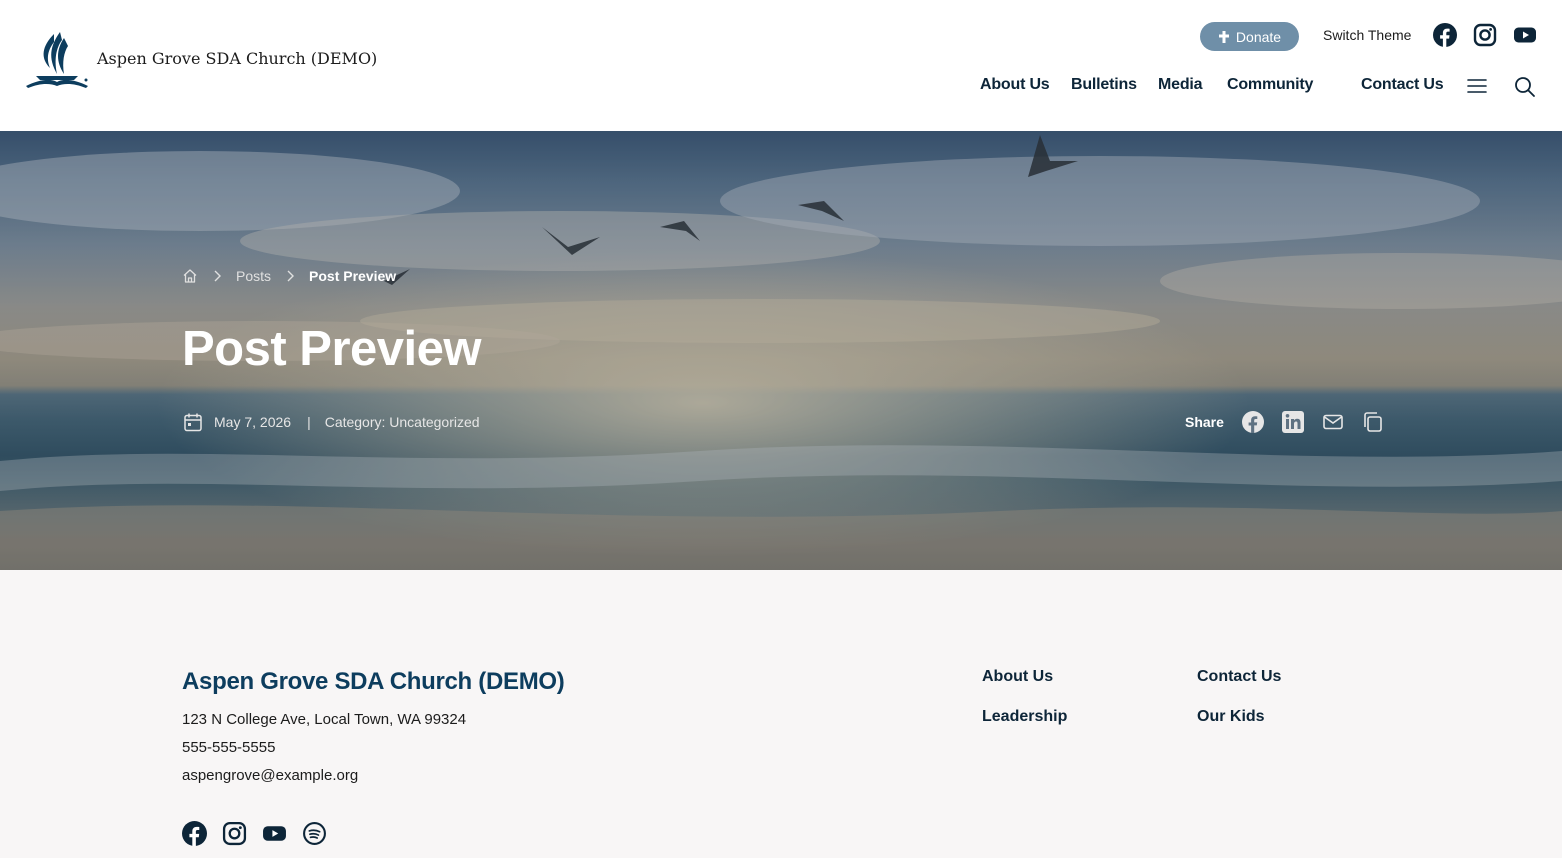 This screenshot has height=858, width=1562. I want to click on donate-button: Donate, so click(1249, 36).